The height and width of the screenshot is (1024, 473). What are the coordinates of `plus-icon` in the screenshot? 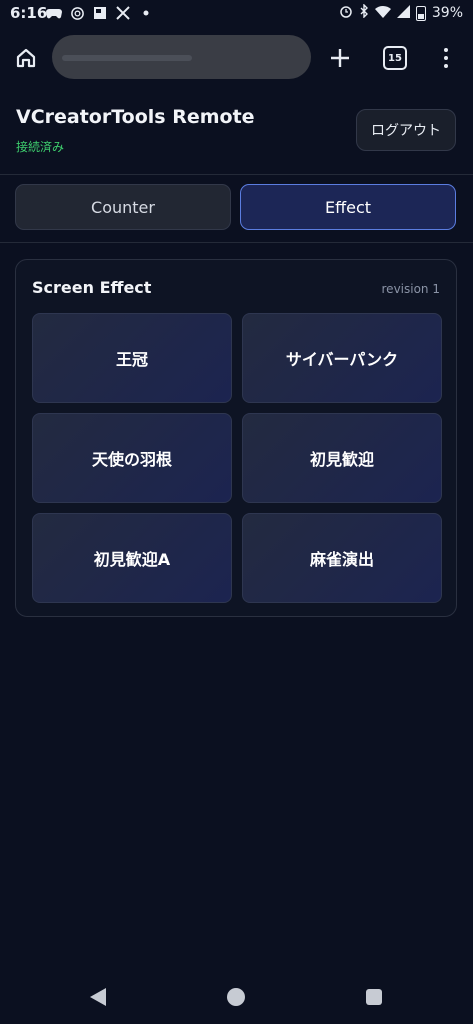 It's located at (340, 58).